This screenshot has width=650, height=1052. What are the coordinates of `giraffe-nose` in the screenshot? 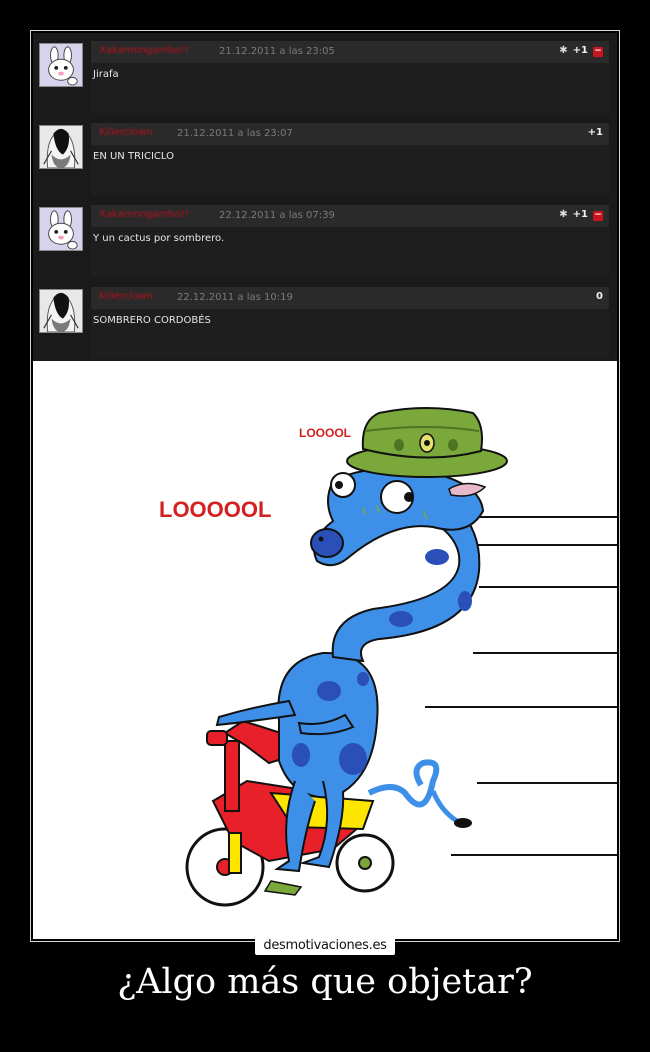 It's located at (327, 543).